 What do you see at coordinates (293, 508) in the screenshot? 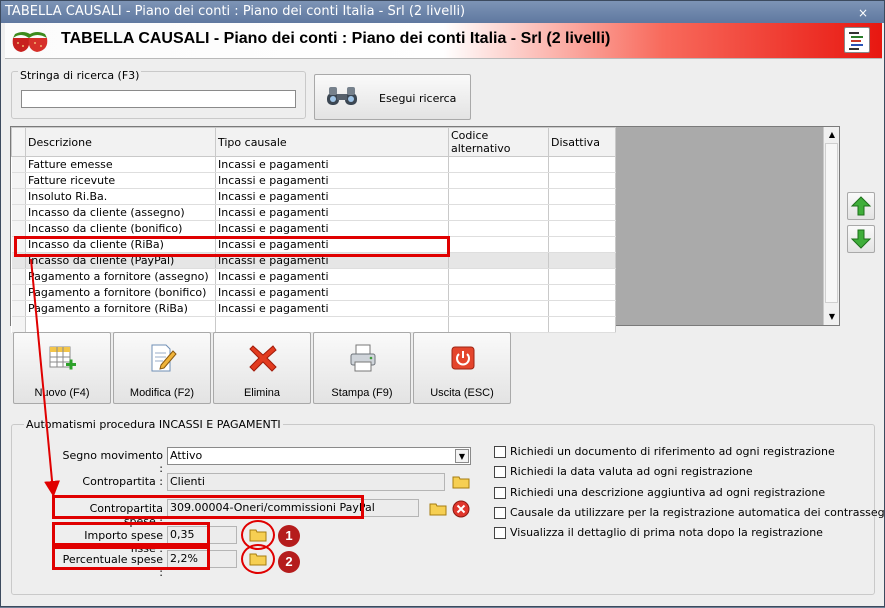
I see `spese-field: 309.00004-Oneri/commissioni PayPal` at bounding box center [293, 508].